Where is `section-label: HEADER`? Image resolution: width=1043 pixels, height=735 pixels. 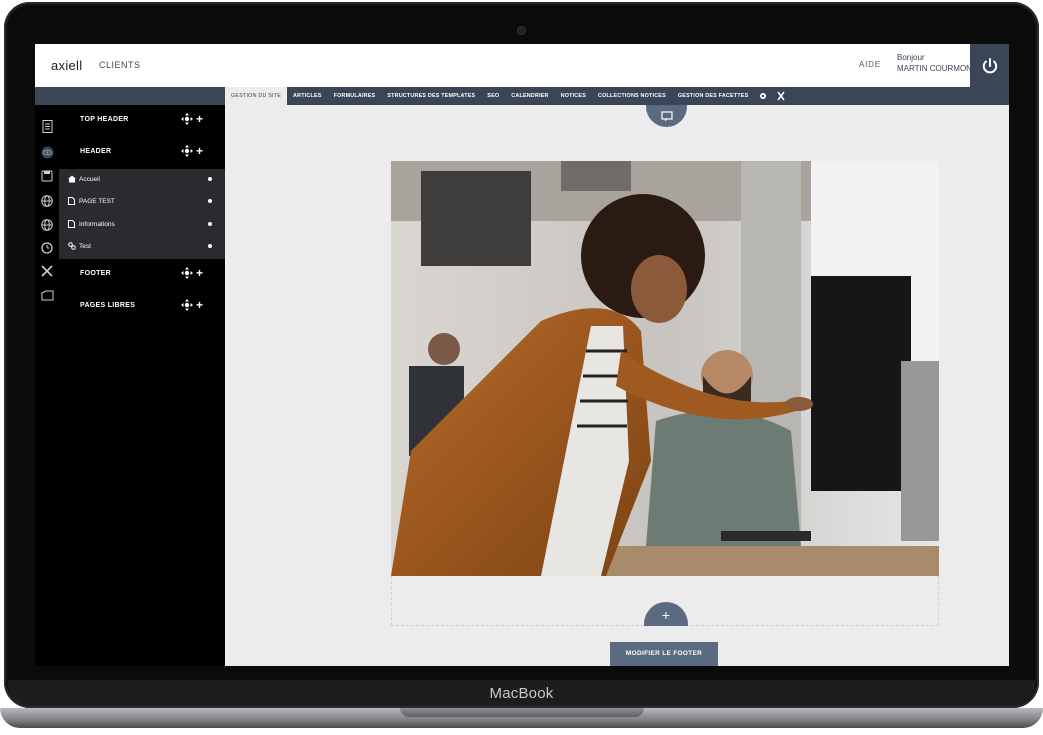
section-label: HEADER is located at coordinates (96, 151).